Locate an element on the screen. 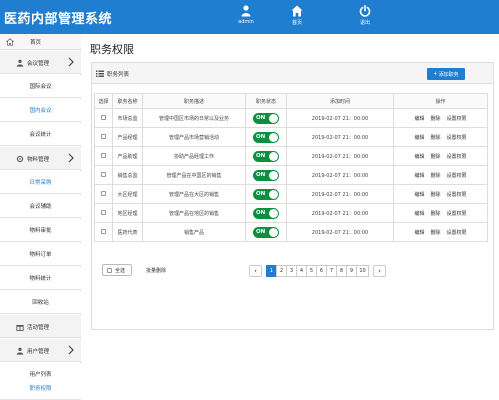 The image size is (499, 400). logout-nav-item: 退出 is located at coordinates (365, 15).